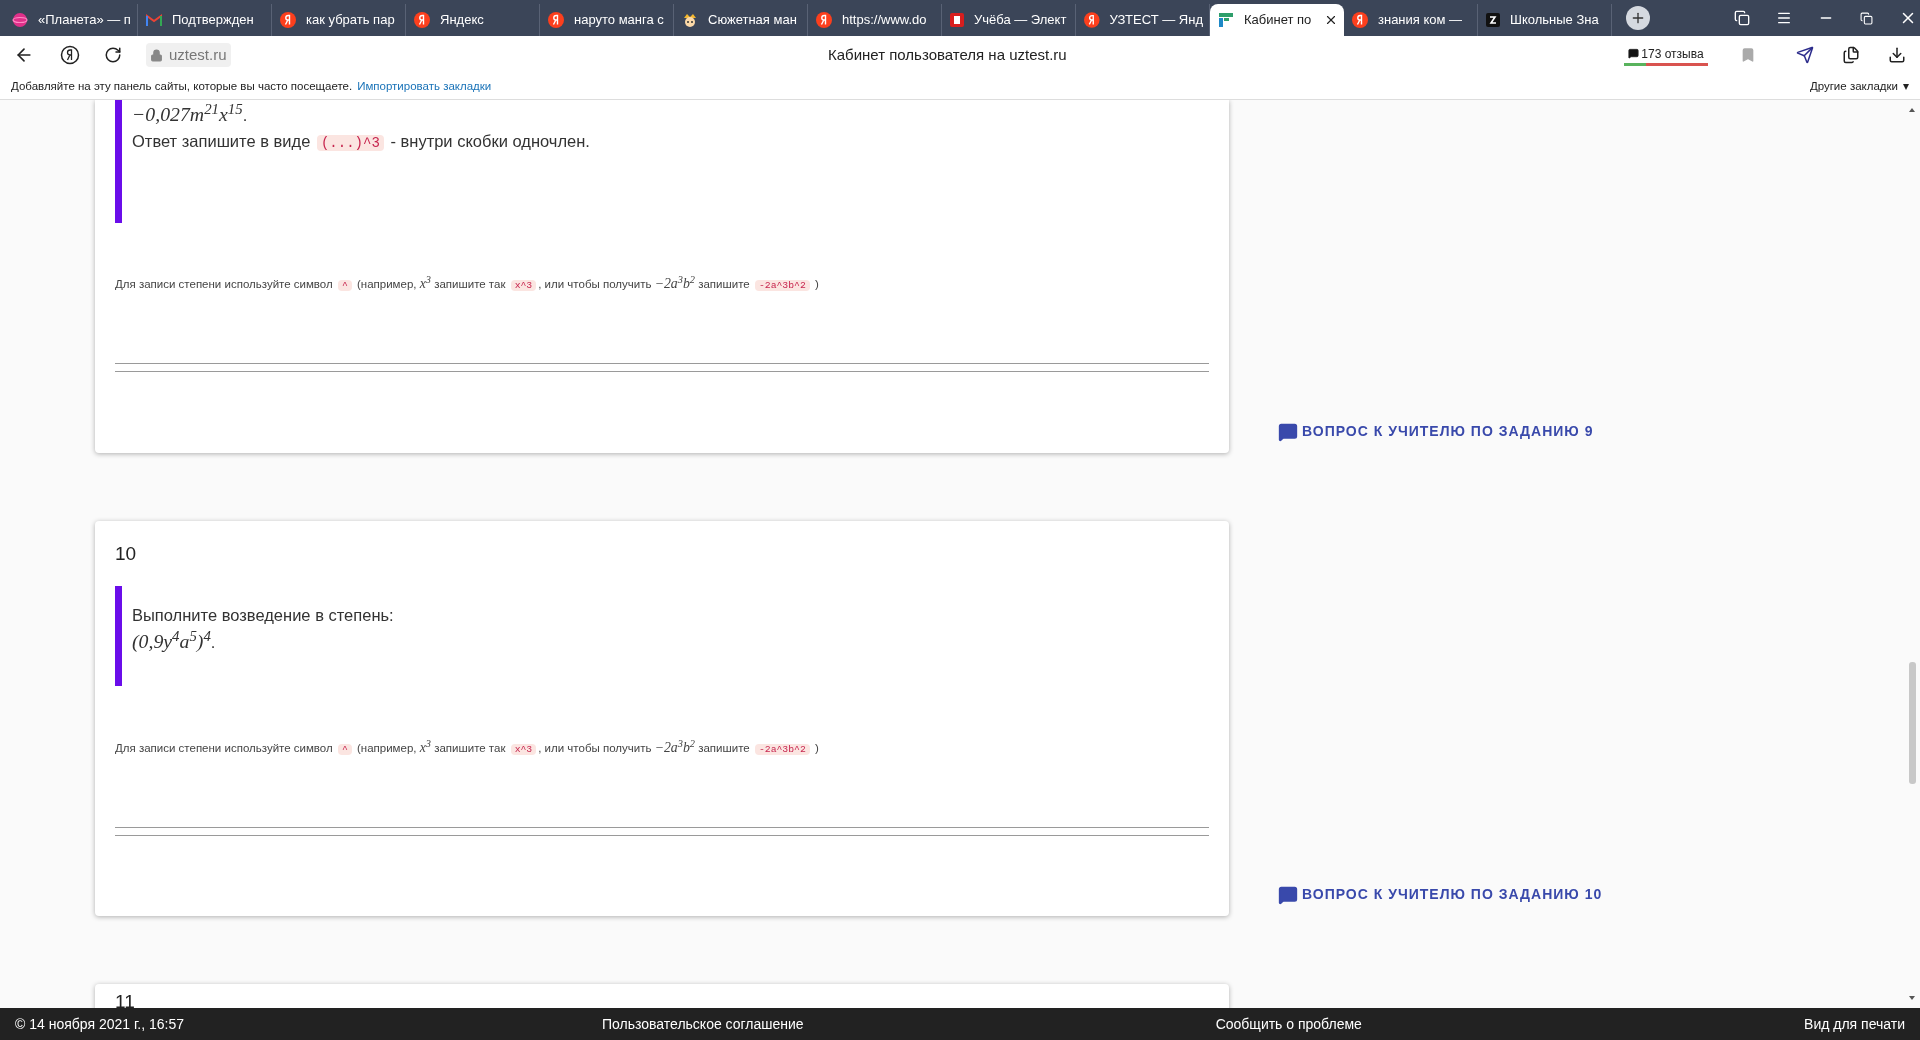 The image size is (1920, 1040). What do you see at coordinates (1742, 18) in the screenshot?
I see `collections-icon` at bounding box center [1742, 18].